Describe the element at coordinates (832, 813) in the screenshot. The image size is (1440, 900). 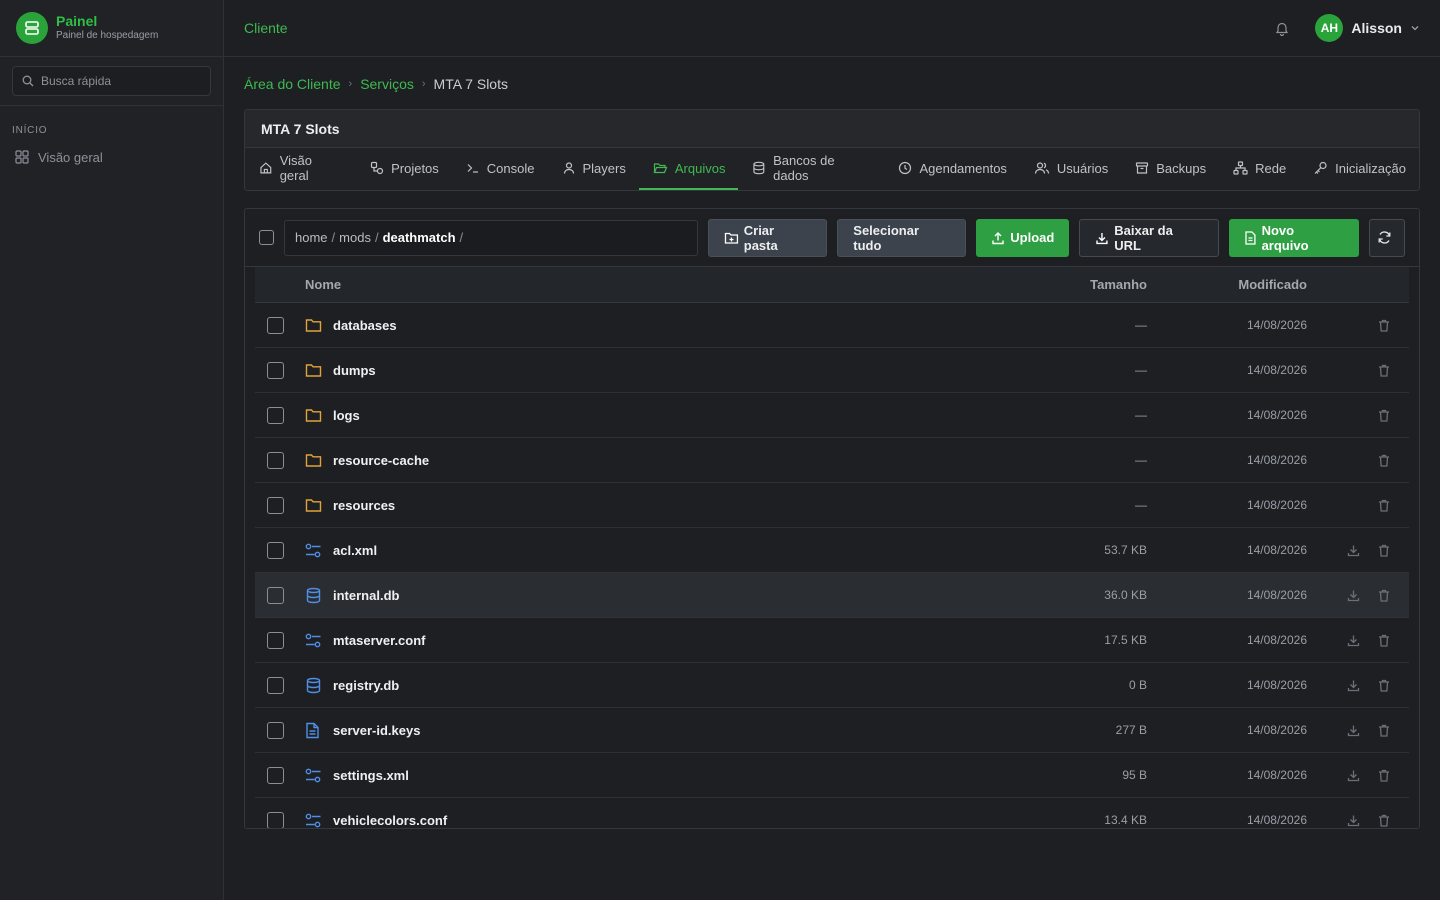
I see `file-row: vehiclecolors.conf 13.4 KB 14/08/2026` at that location.